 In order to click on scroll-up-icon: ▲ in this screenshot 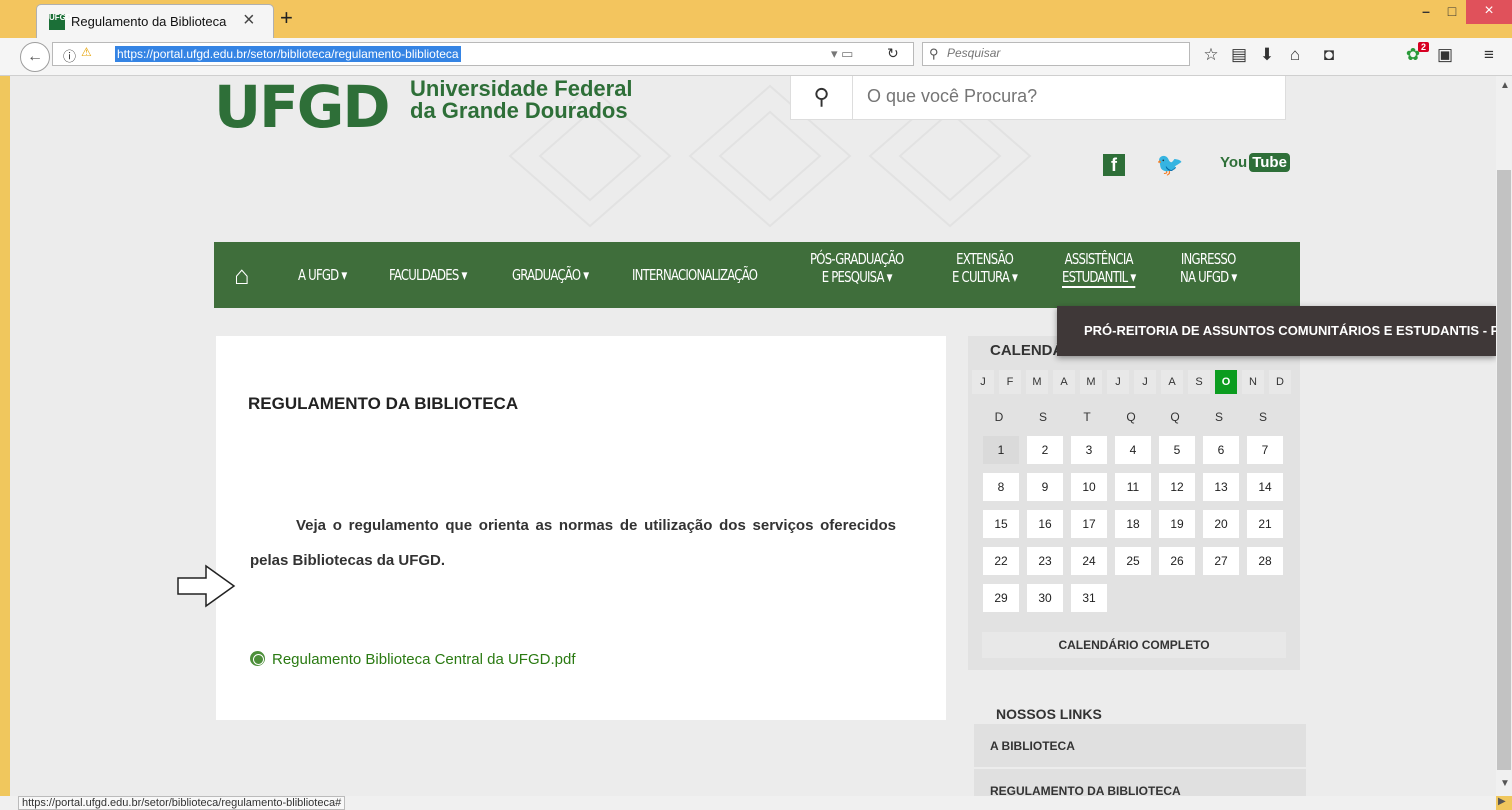, I will do `click(1505, 85)`.